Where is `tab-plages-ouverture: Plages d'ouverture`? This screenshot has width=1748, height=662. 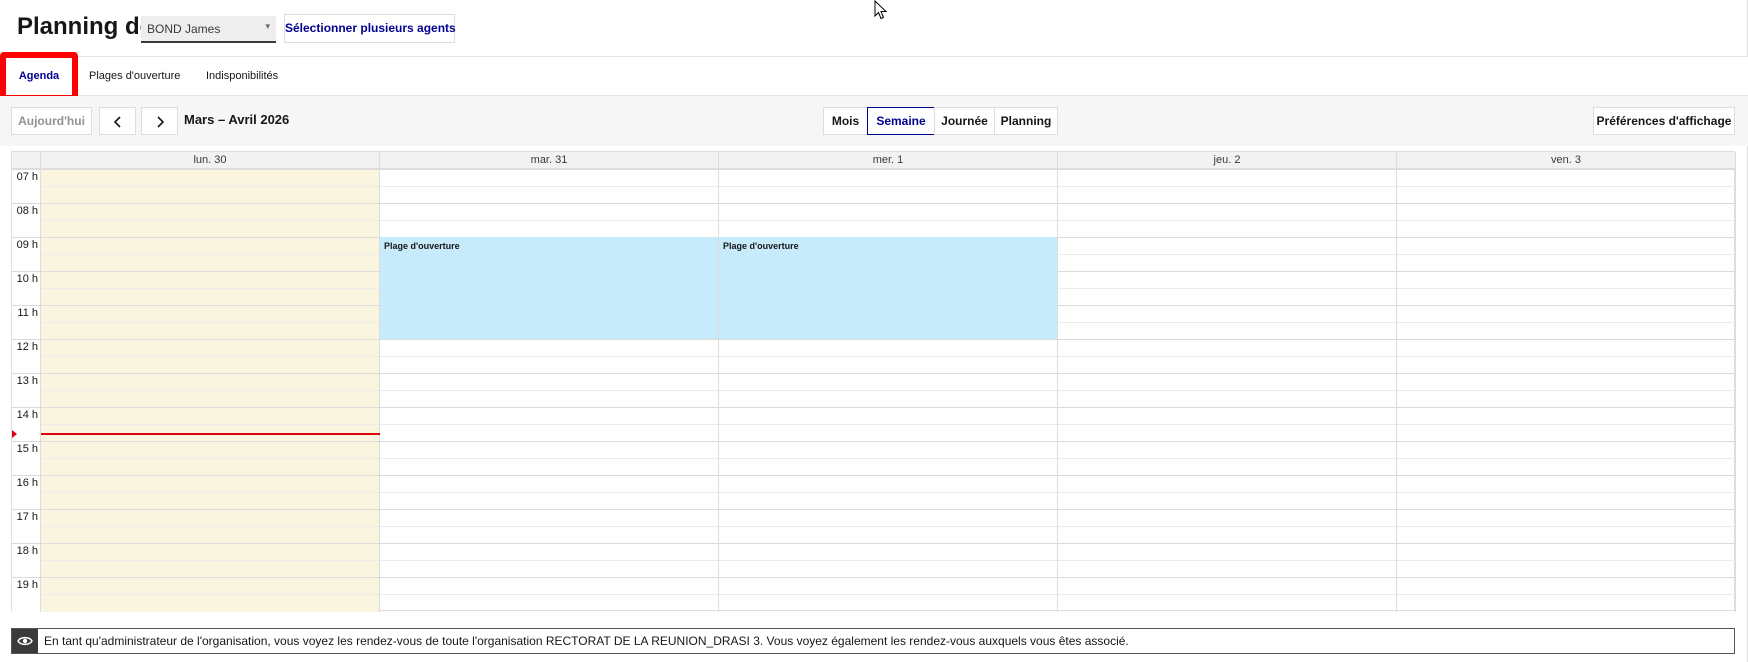
tab-plages-ouverture: Plages d'ouverture is located at coordinates (134, 76).